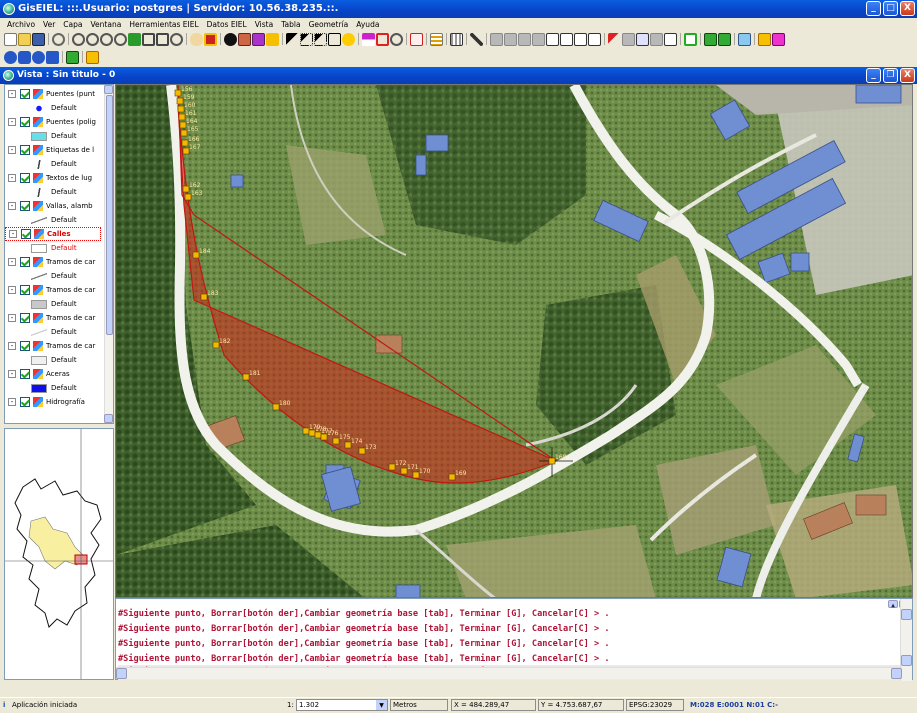 This screenshot has height=713, width=917. What do you see at coordinates (176, 39) in the screenshot?
I see `zoom-layer-icon` at bounding box center [176, 39].